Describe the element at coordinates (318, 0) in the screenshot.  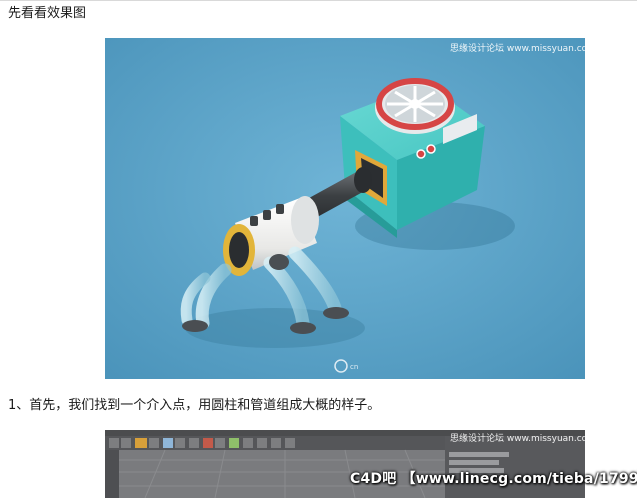
I see `page-top-border` at that location.